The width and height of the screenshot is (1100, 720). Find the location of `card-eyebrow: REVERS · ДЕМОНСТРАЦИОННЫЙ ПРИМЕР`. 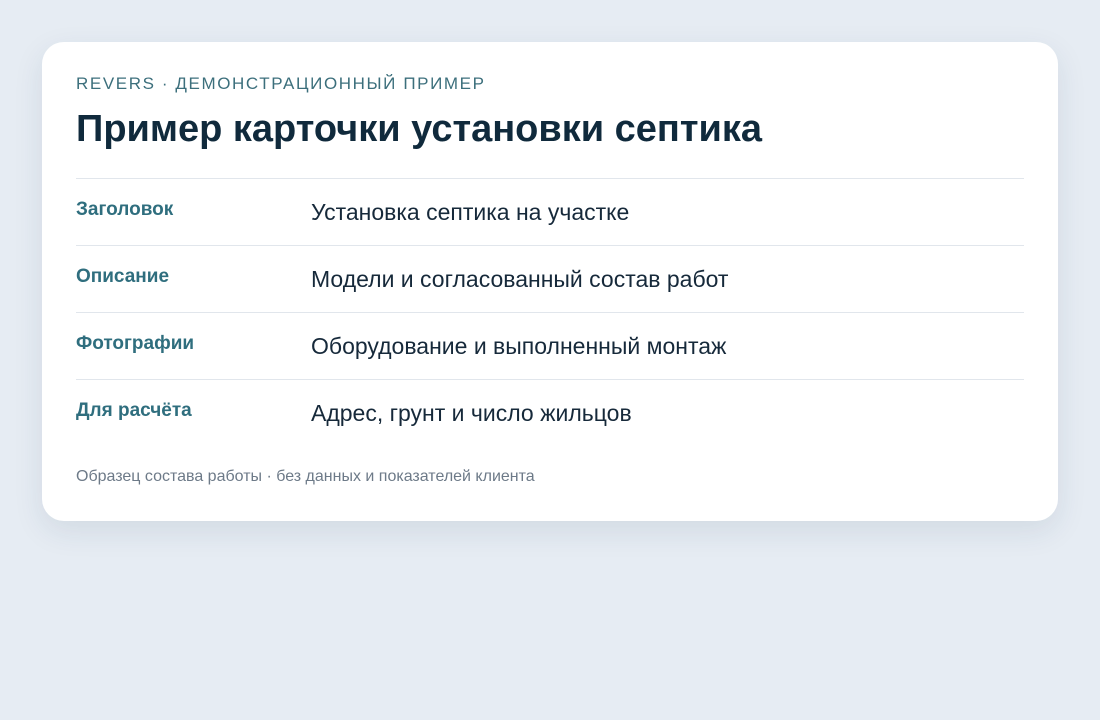

card-eyebrow: REVERS · ДЕМОНСТРАЦИОННЫЙ ПРИМЕР is located at coordinates (281, 83).